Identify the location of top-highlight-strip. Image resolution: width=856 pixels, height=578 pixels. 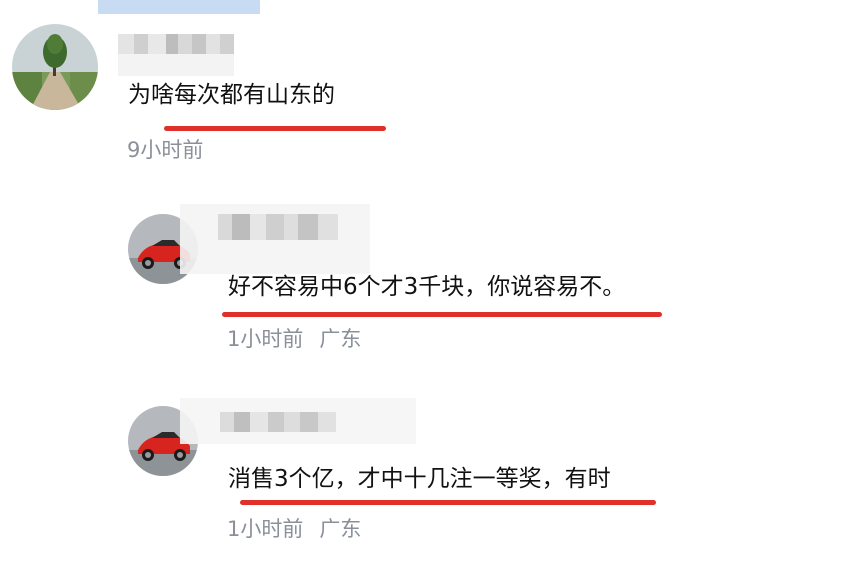
(179, 7).